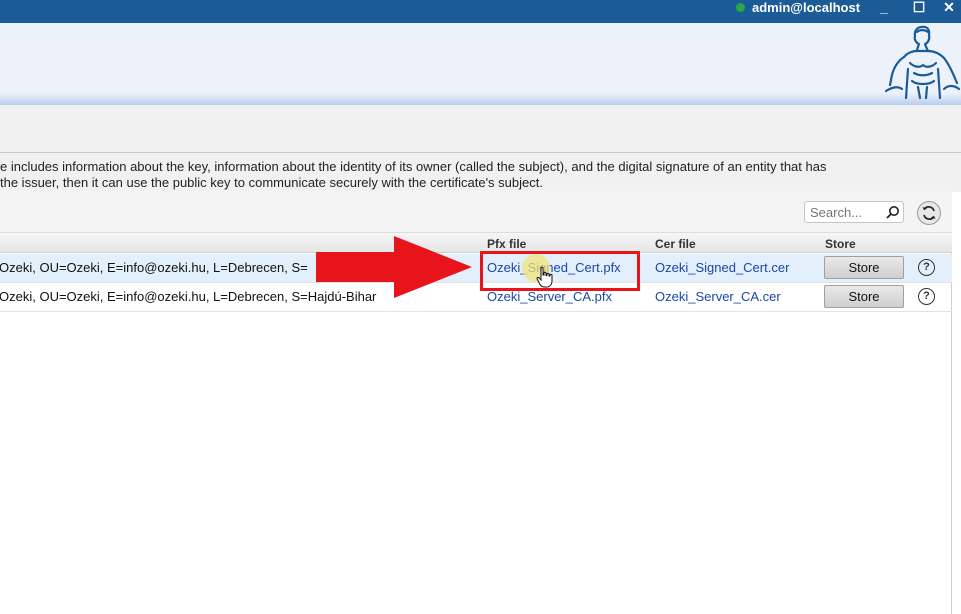  I want to click on table-header: Pfx file Cer file Store, so click(476, 243).